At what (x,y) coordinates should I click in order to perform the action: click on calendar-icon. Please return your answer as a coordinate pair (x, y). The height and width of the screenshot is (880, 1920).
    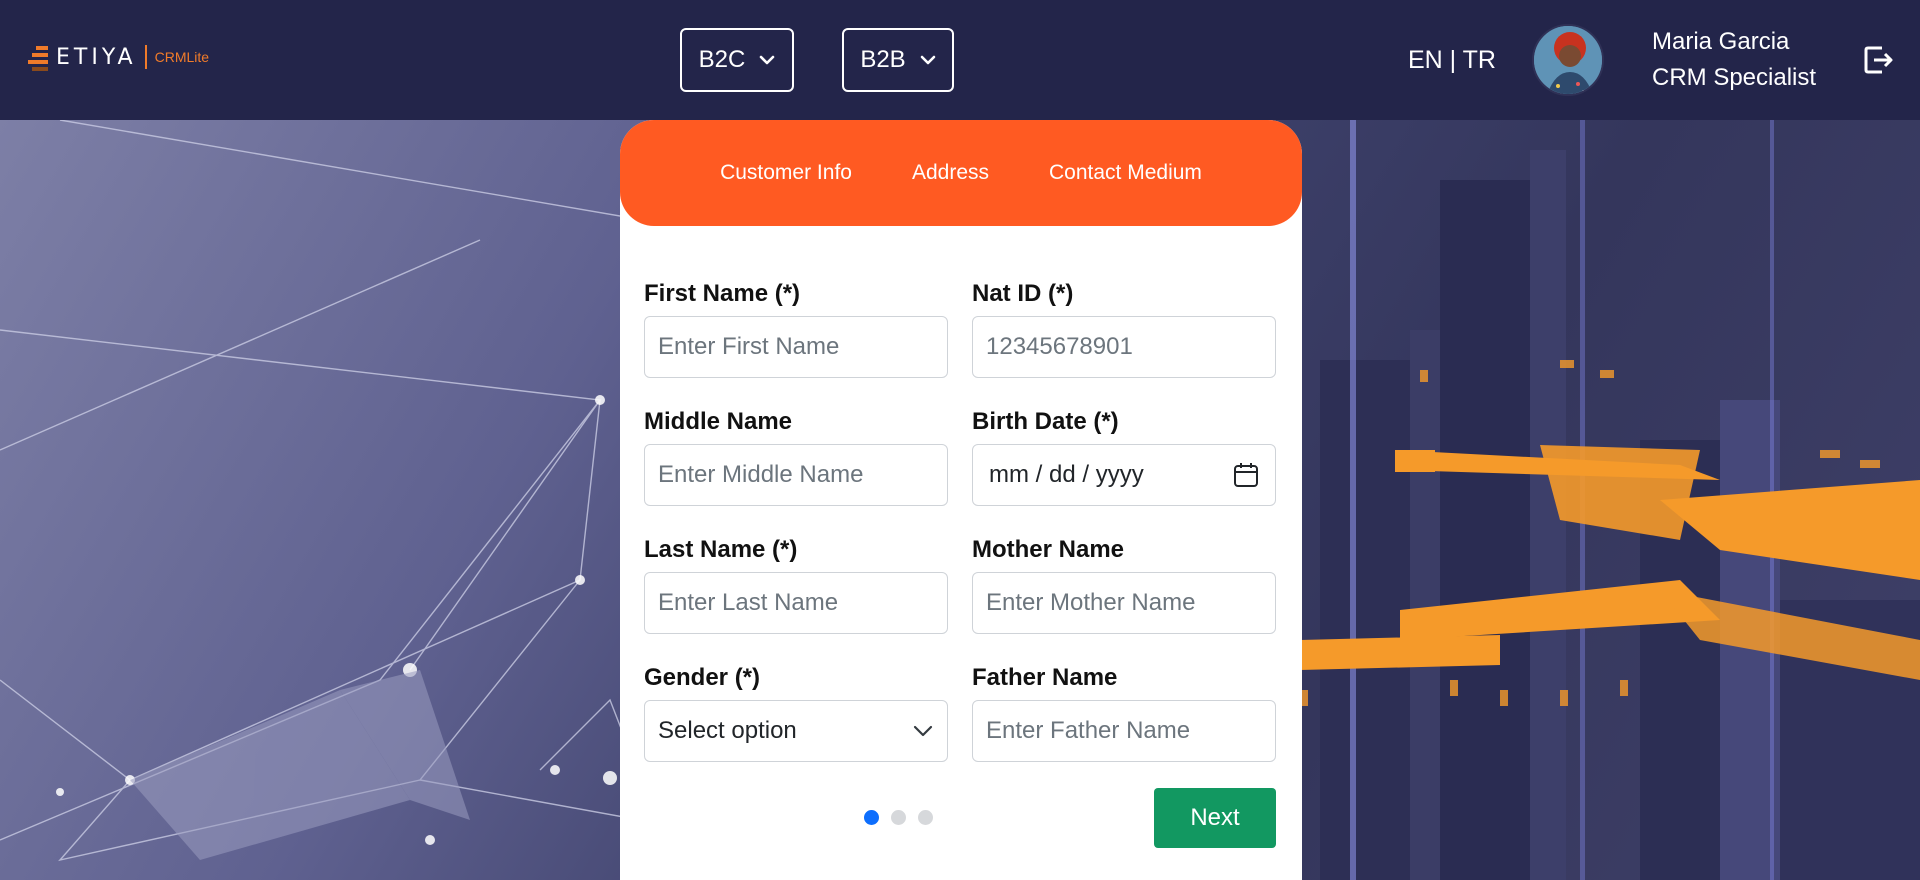
    Looking at the image, I should click on (1246, 475).